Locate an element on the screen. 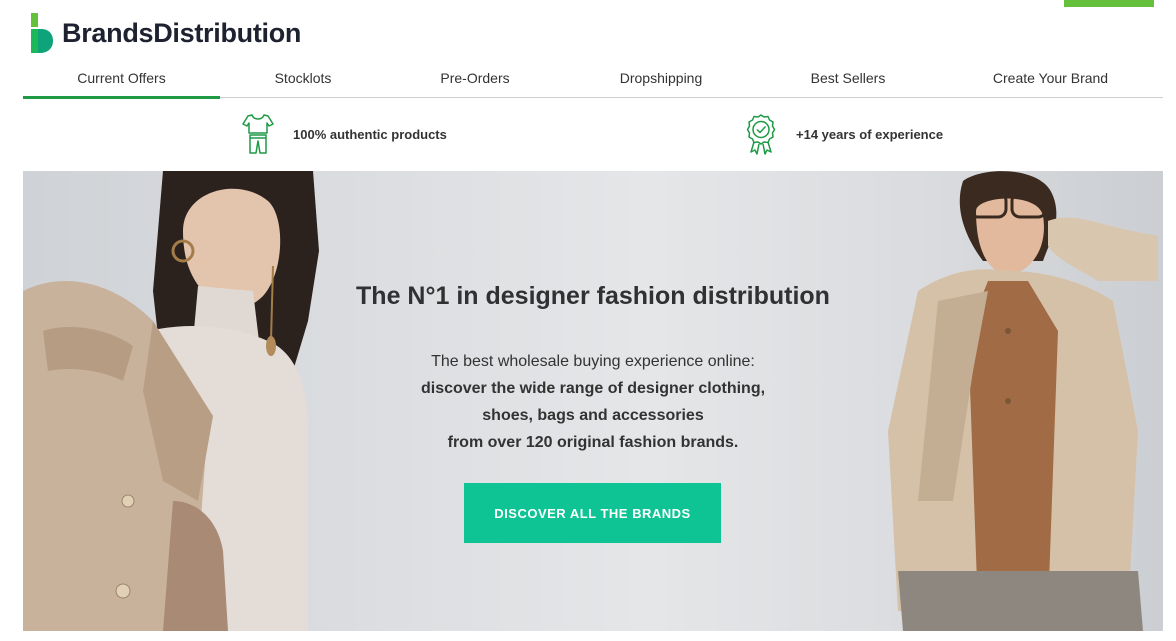  tab-pre-orders: Pre-Orders is located at coordinates (475, 78).